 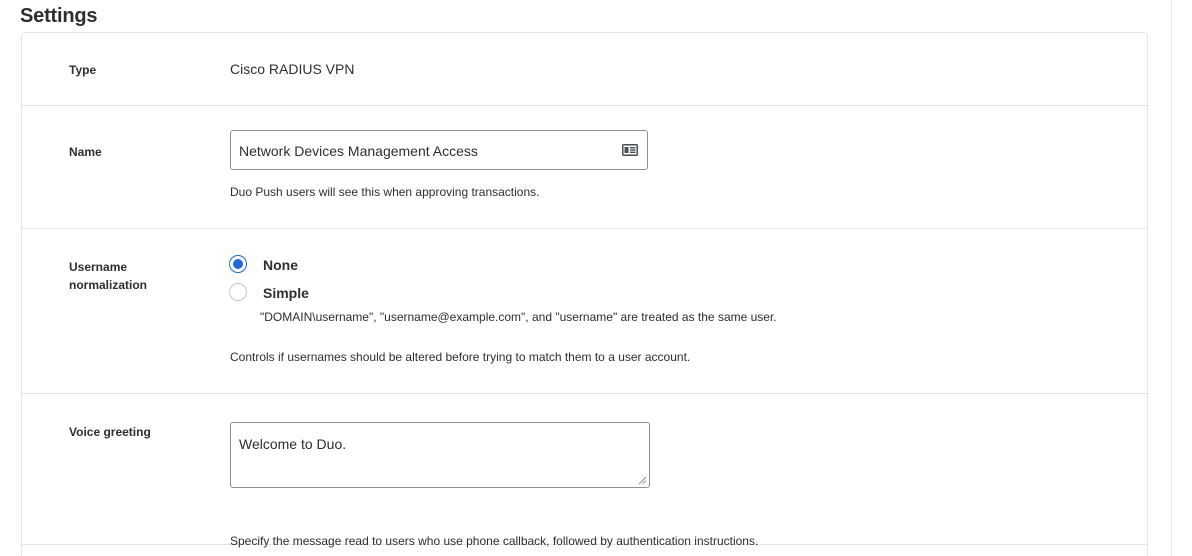 What do you see at coordinates (108, 276) in the screenshot?
I see `username-normalization-label: Username normalization` at bounding box center [108, 276].